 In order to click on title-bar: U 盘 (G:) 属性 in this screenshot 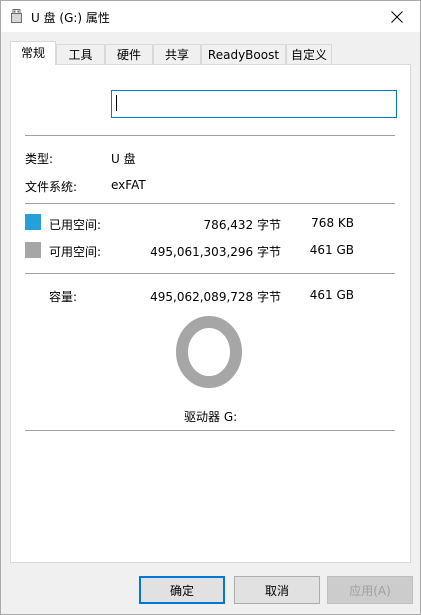, I will do `click(210, 16)`.